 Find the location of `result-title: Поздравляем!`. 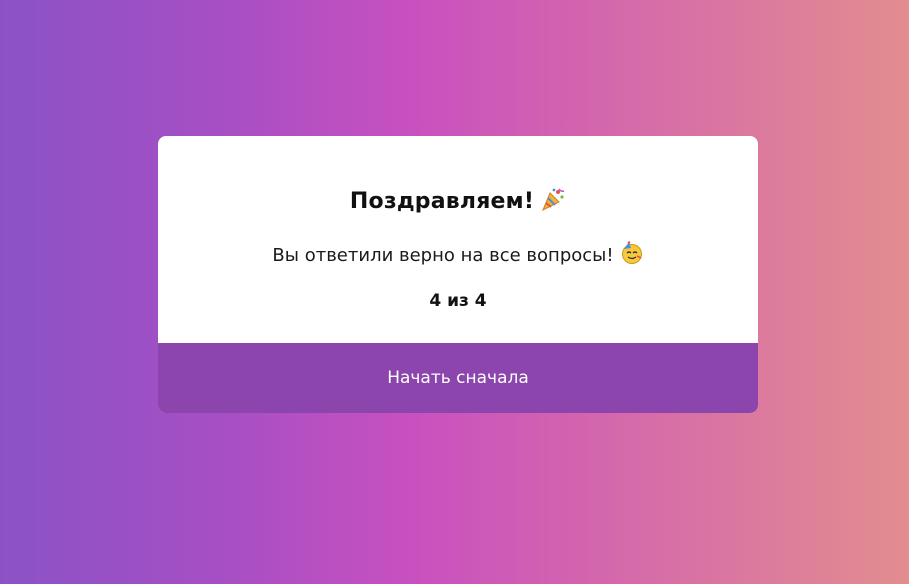

result-title: Поздравляем! is located at coordinates (442, 201).